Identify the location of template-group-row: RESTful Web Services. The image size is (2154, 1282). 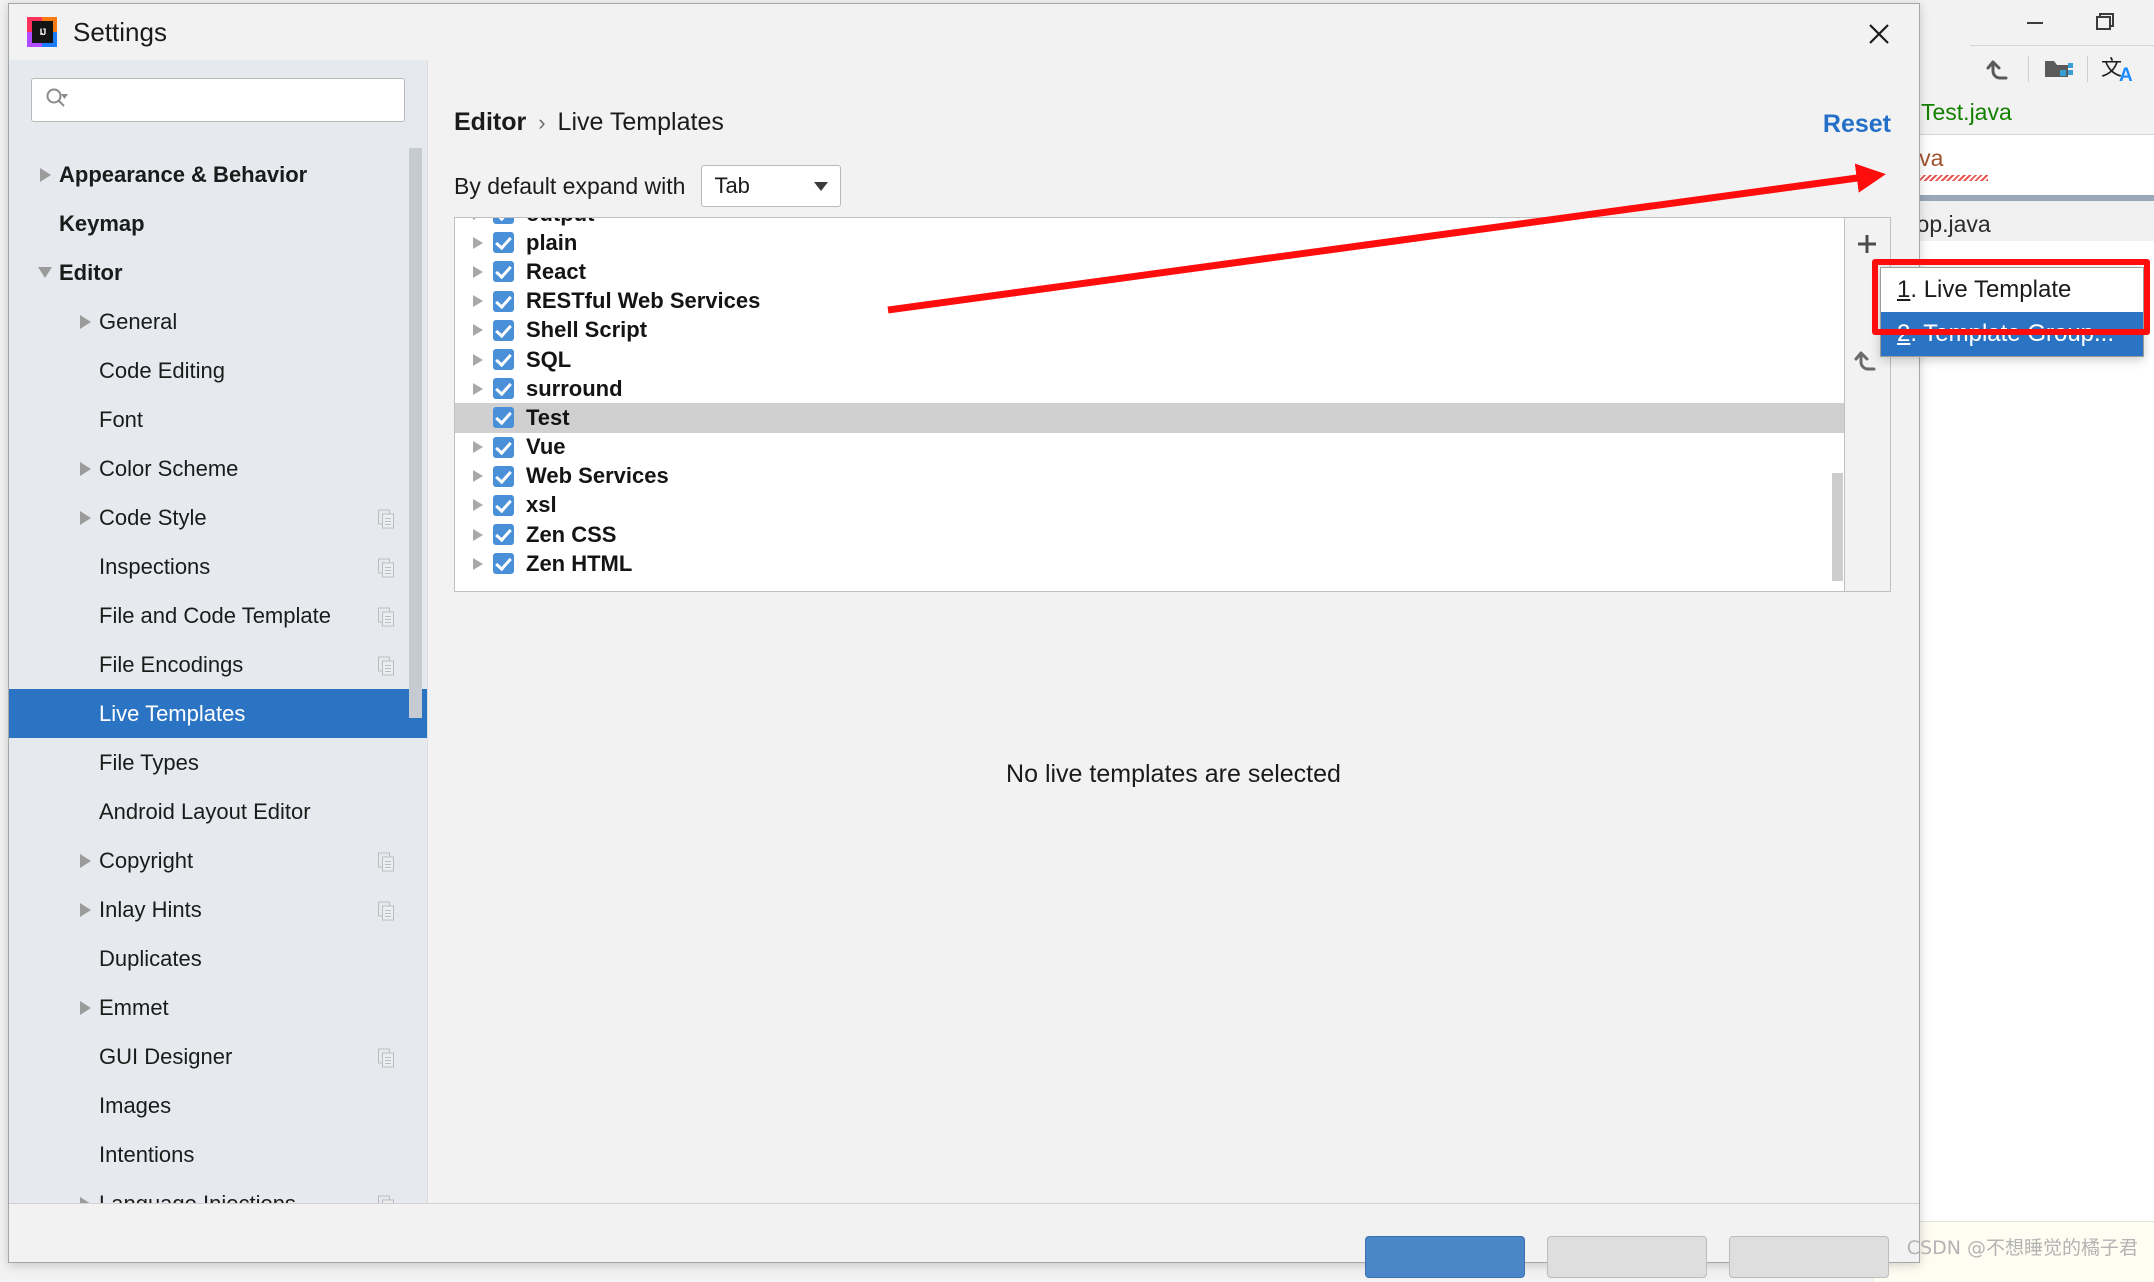
(1149, 301).